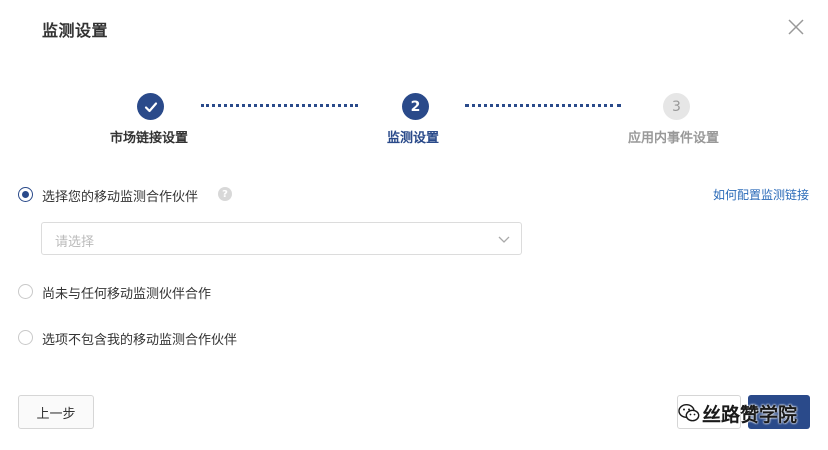 Image resolution: width=828 pixels, height=450 pixels. Describe the element at coordinates (750, 414) in the screenshot. I see `watermark-text: 丝路赞学院` at that location.